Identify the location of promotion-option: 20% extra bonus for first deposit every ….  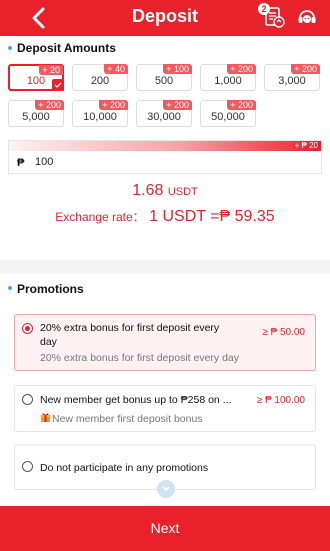
(165, 342).